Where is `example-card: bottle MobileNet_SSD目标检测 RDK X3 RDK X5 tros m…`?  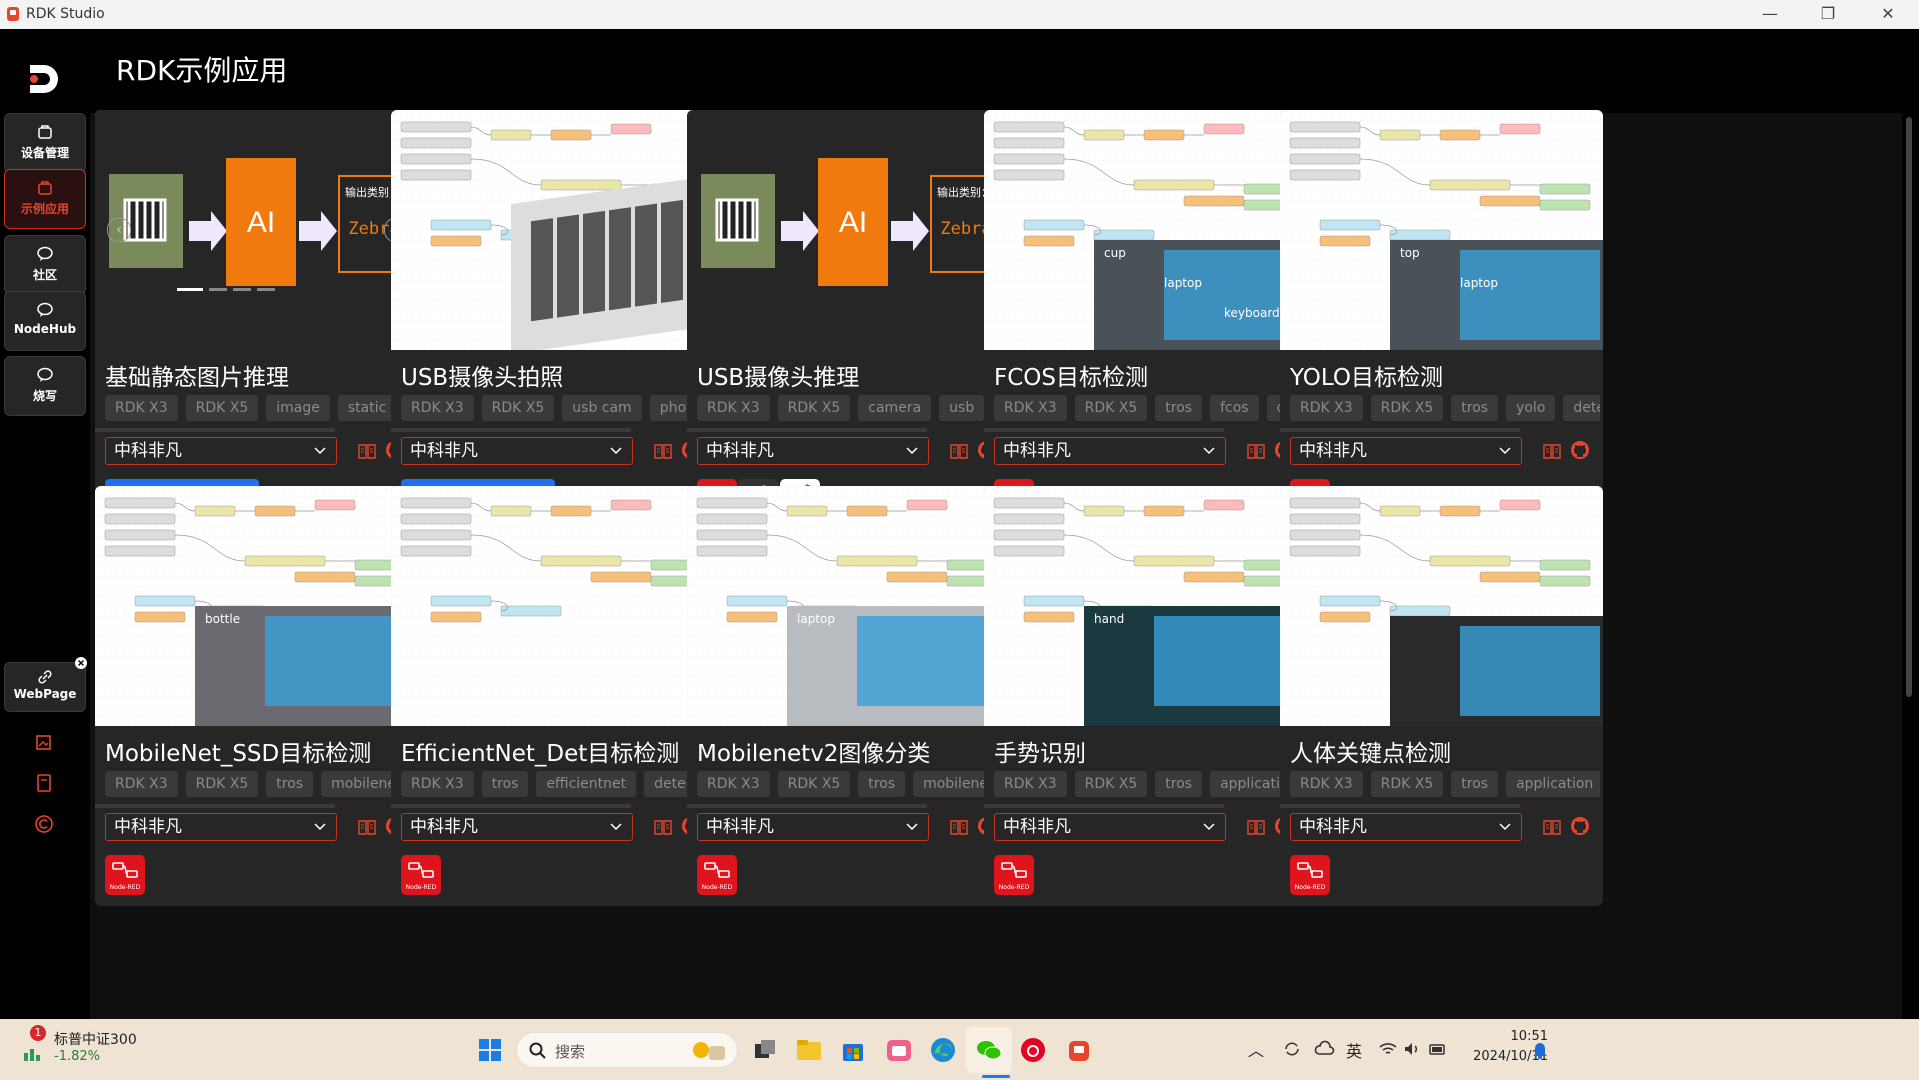 example-card: bottle MobileNet_SSD目标检测 RDK X3 RDK X5 tros m… is located at coordinates (256, 696).